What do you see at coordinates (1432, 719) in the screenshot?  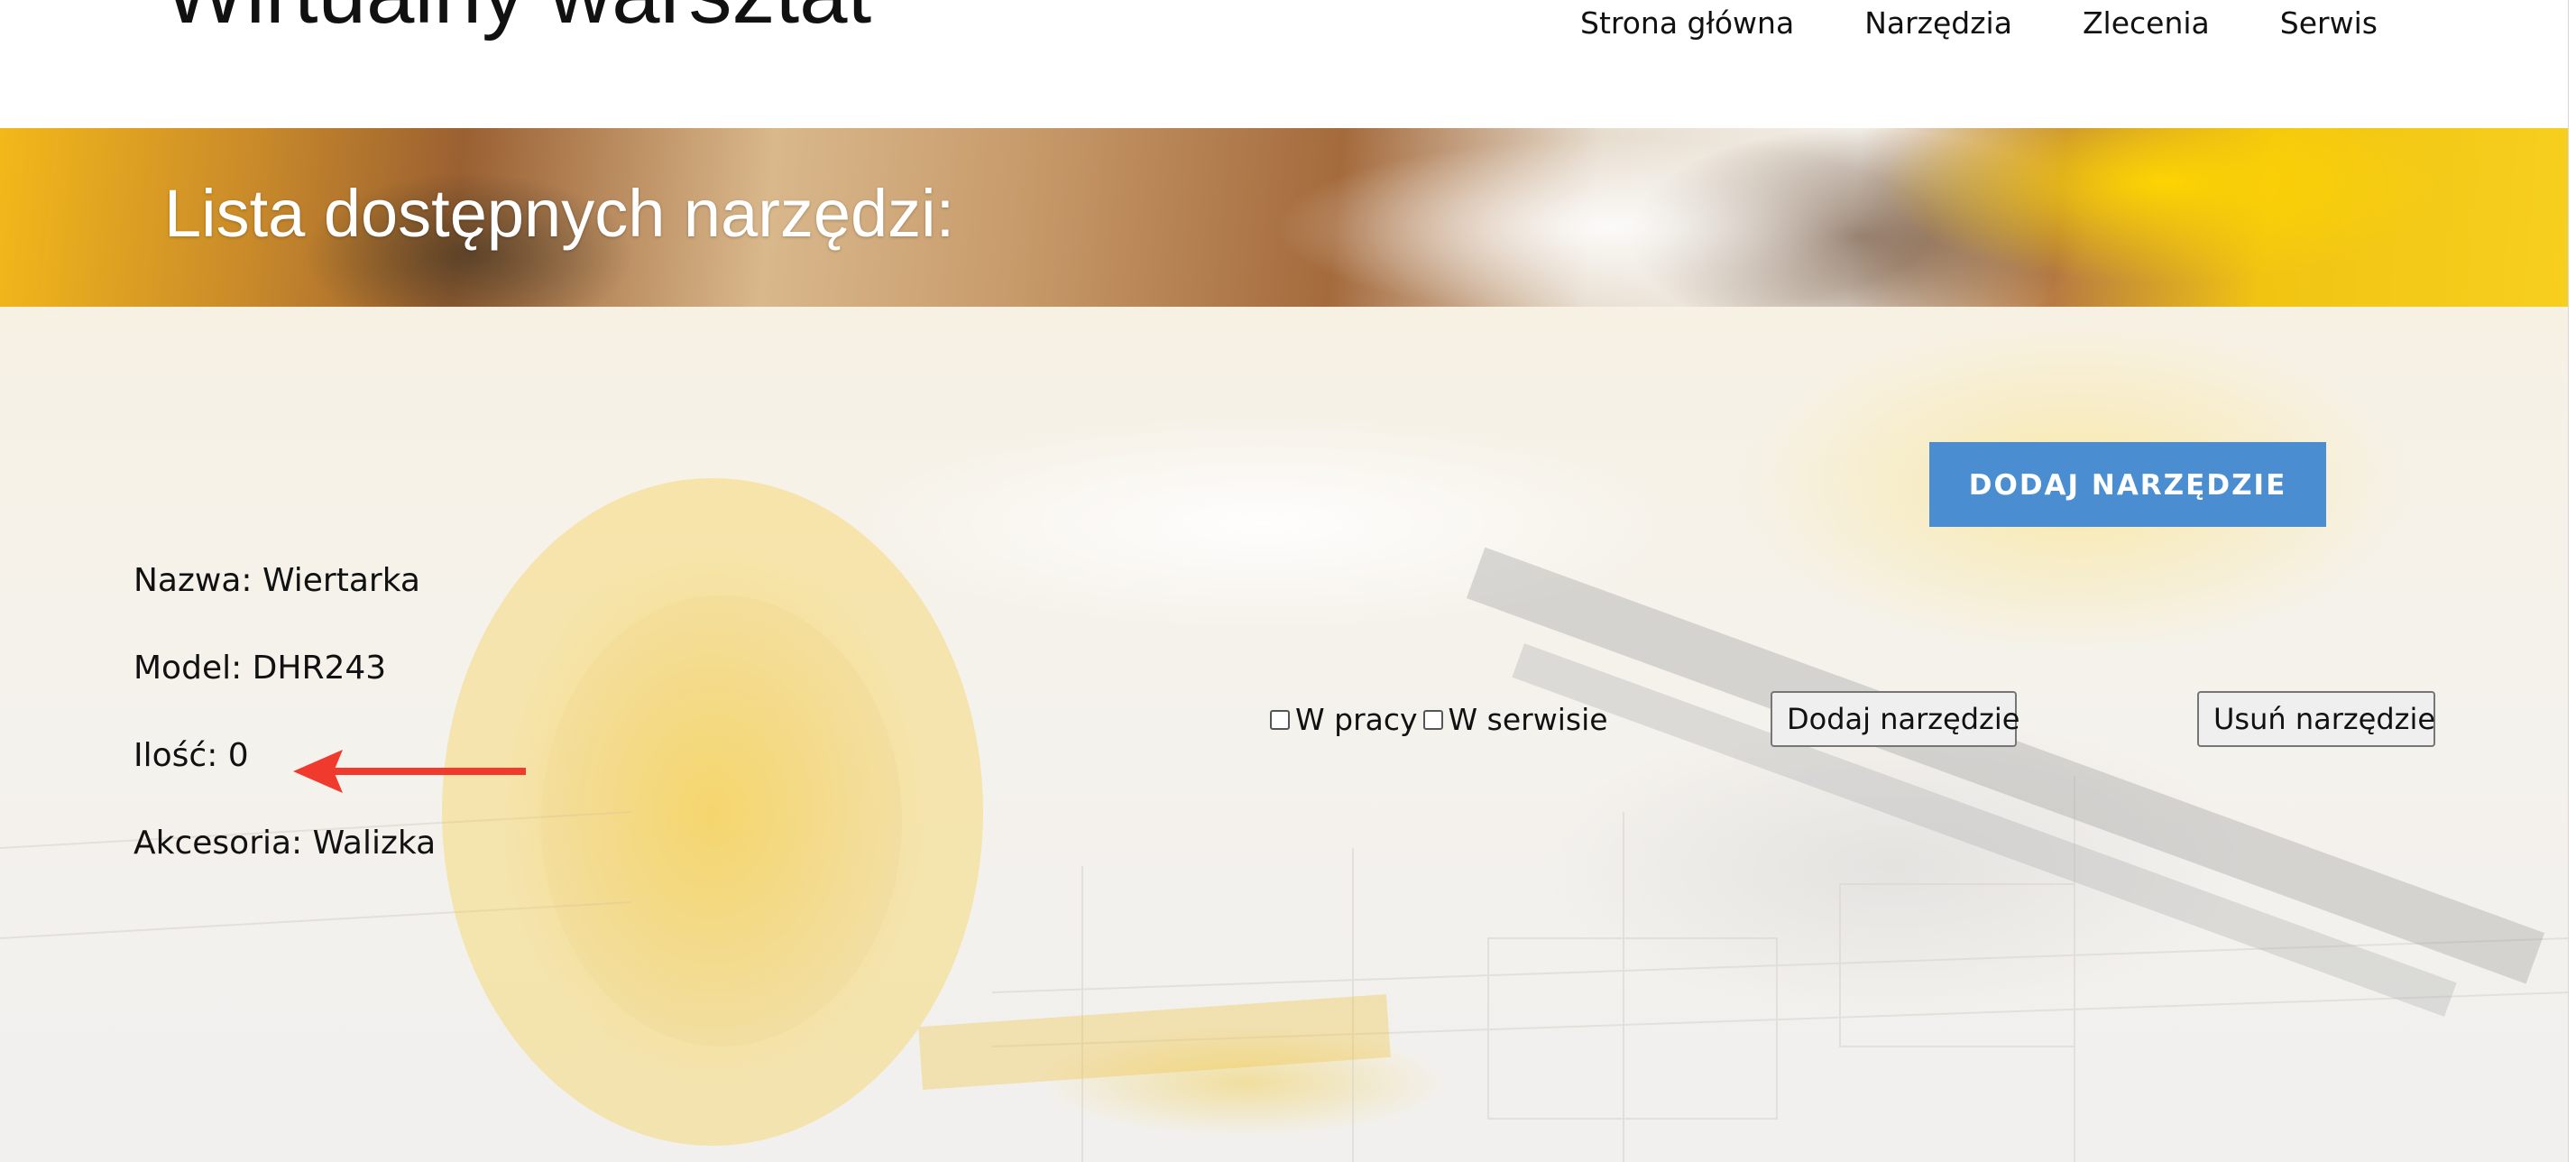 I see `in-service-checkbox` at bounding box center [1432, 719].